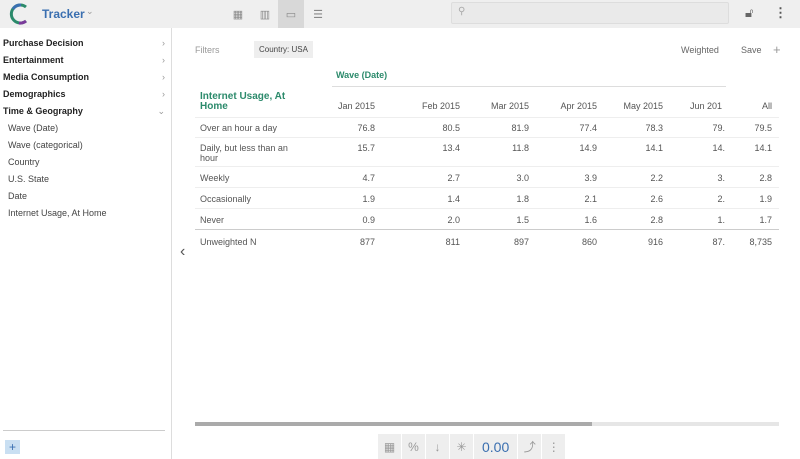  I want to click on table-cell: 2.0, so click(453, 220).